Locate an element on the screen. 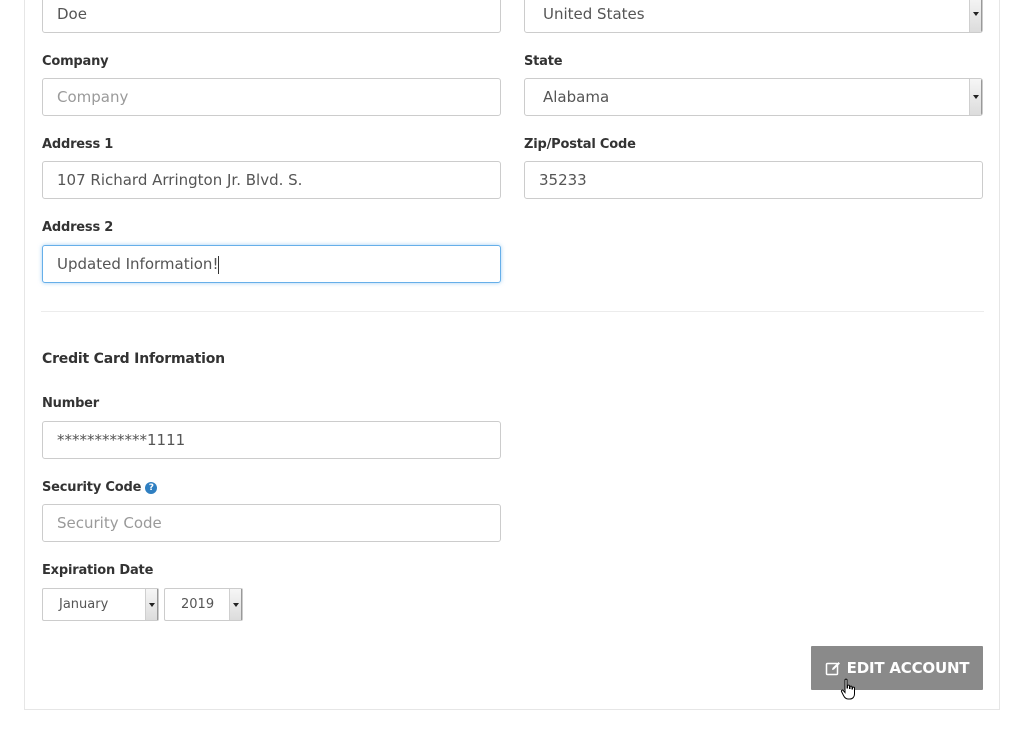 The height and width of the screenshot is (736, 1024). edit-account-button: EDIT ACCOUNT is located at coordinates (897, 668).